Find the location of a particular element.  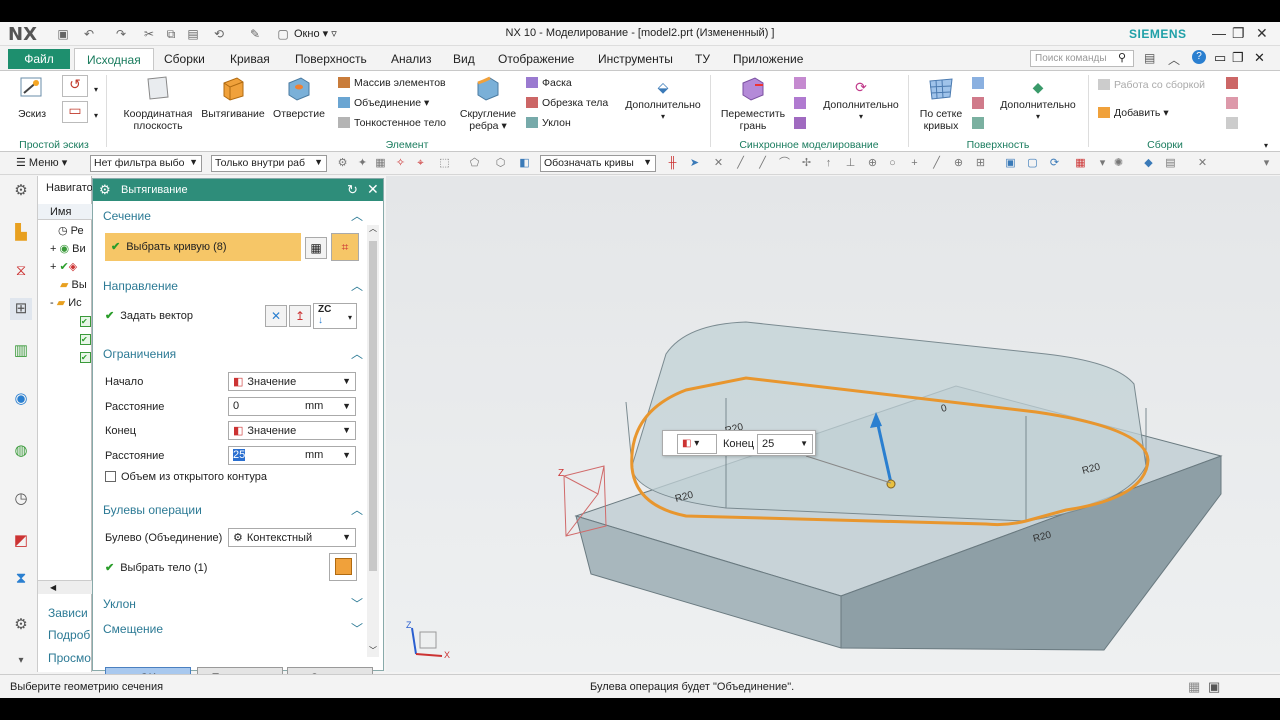

select-icon-5: ⬡ is located at coordinates (500, 163).